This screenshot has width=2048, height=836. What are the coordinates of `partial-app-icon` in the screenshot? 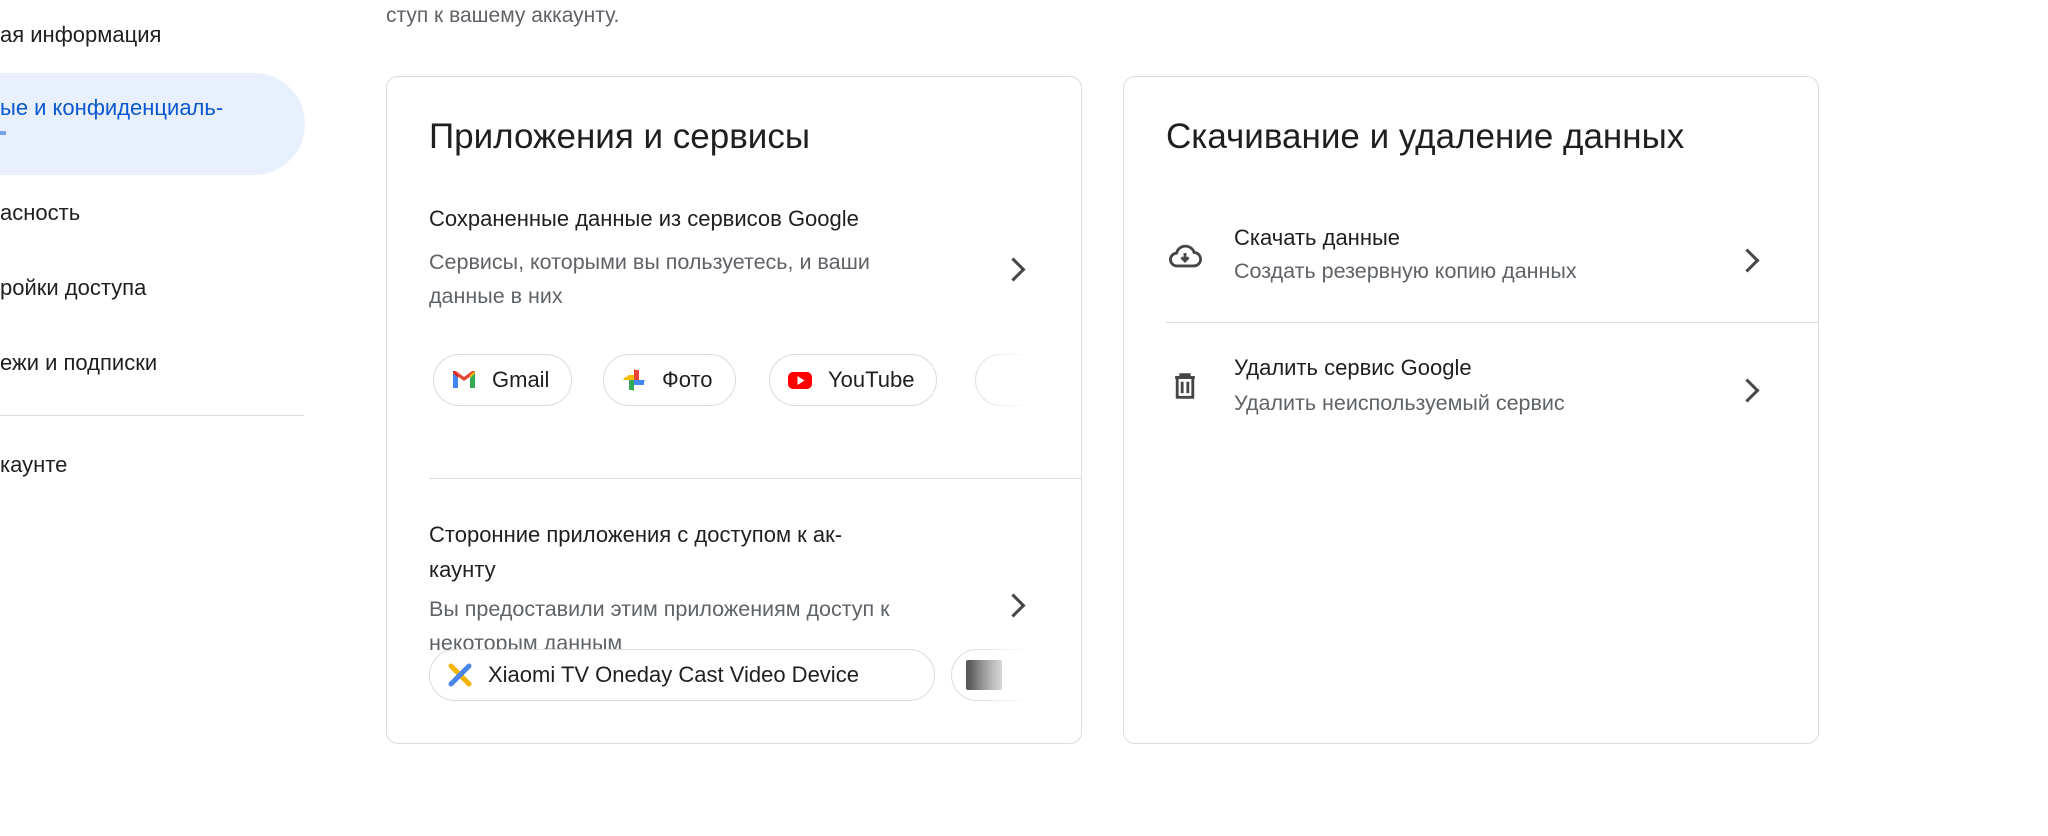 It's located at (1006, 380).